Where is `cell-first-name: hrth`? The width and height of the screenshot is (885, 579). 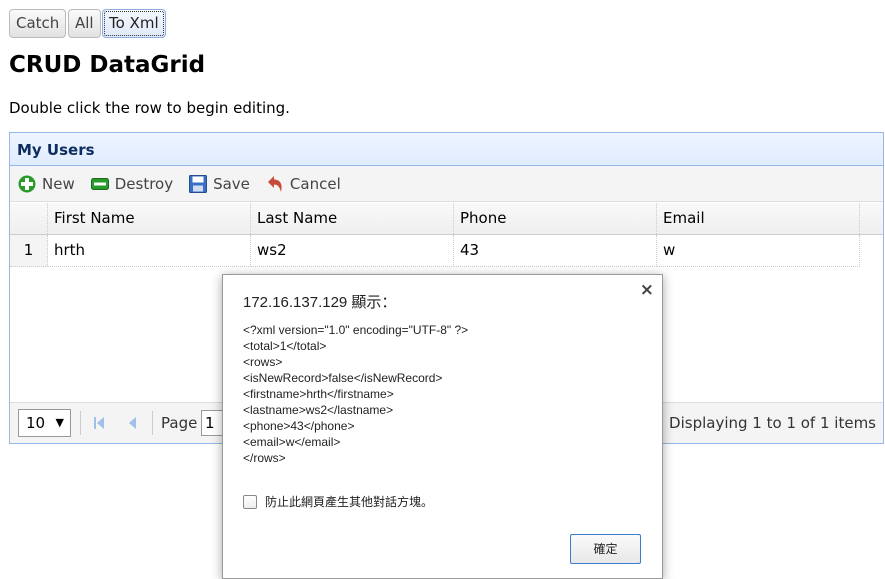
cell-first-name: hrth is located at coordinates (149, 251).